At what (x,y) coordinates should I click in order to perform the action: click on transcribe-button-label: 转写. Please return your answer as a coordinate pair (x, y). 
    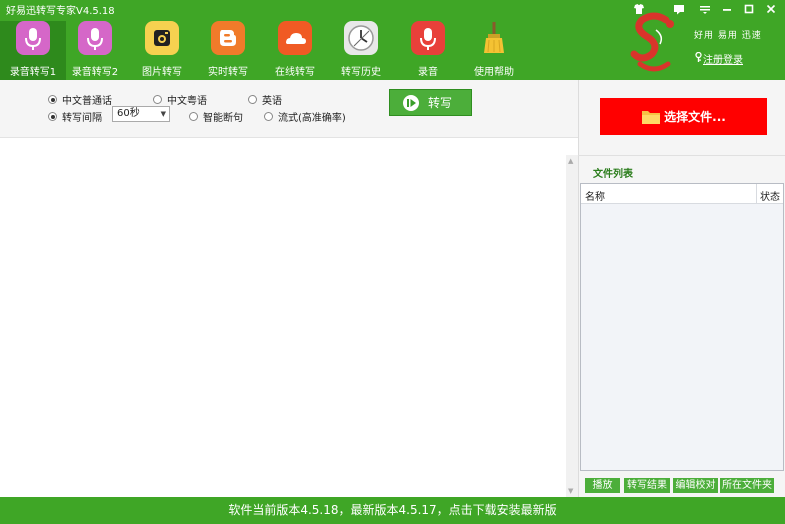
    Looking at the image, I should click on (440, 103).